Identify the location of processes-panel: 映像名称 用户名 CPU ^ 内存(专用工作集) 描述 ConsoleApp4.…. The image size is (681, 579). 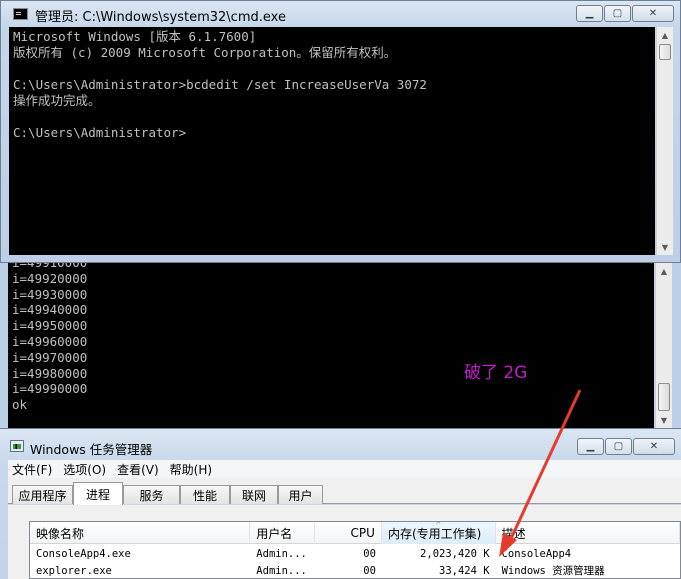
(344, 542).